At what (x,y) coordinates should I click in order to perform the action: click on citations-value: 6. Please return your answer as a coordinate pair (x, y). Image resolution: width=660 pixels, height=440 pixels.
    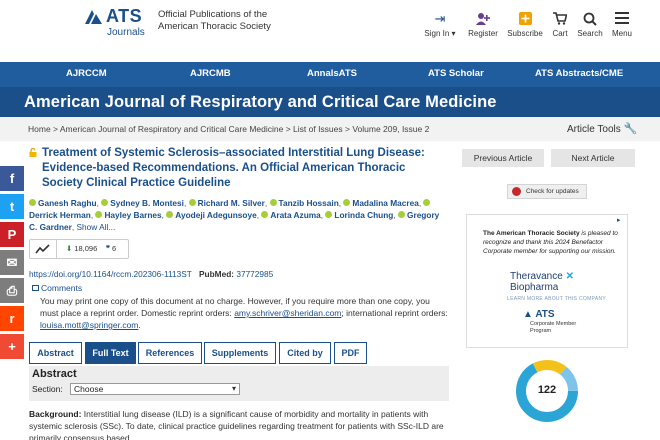
    Looking at the image, I should click on (114, 248).